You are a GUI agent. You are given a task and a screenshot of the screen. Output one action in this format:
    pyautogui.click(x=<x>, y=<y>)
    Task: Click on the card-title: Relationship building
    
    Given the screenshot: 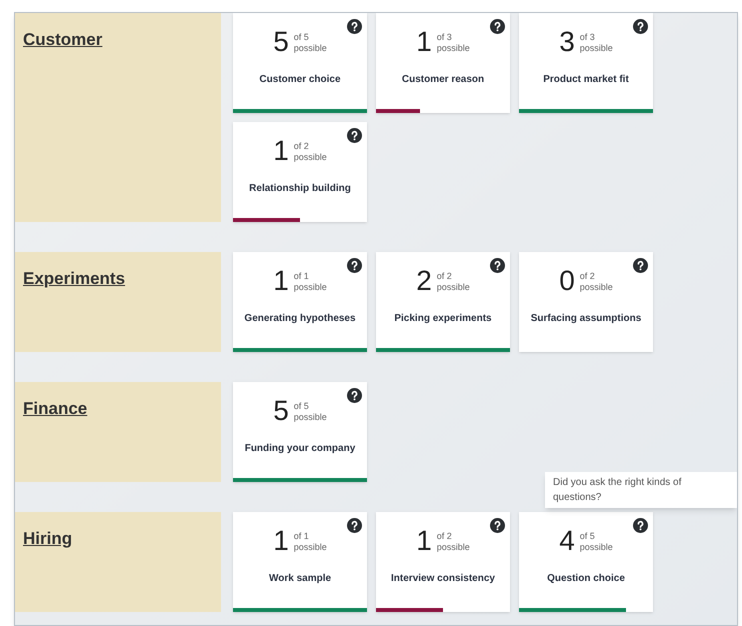 What is the action you would take?
    pyautogui.click(x=300, y=189)
    